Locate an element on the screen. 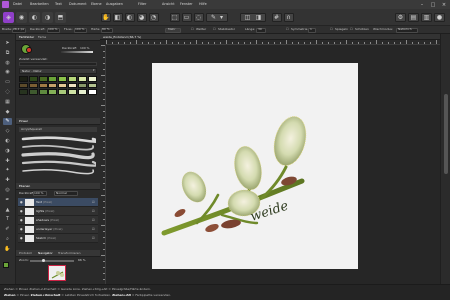  maximize-icon: □ is located at coordinates (433, 5).